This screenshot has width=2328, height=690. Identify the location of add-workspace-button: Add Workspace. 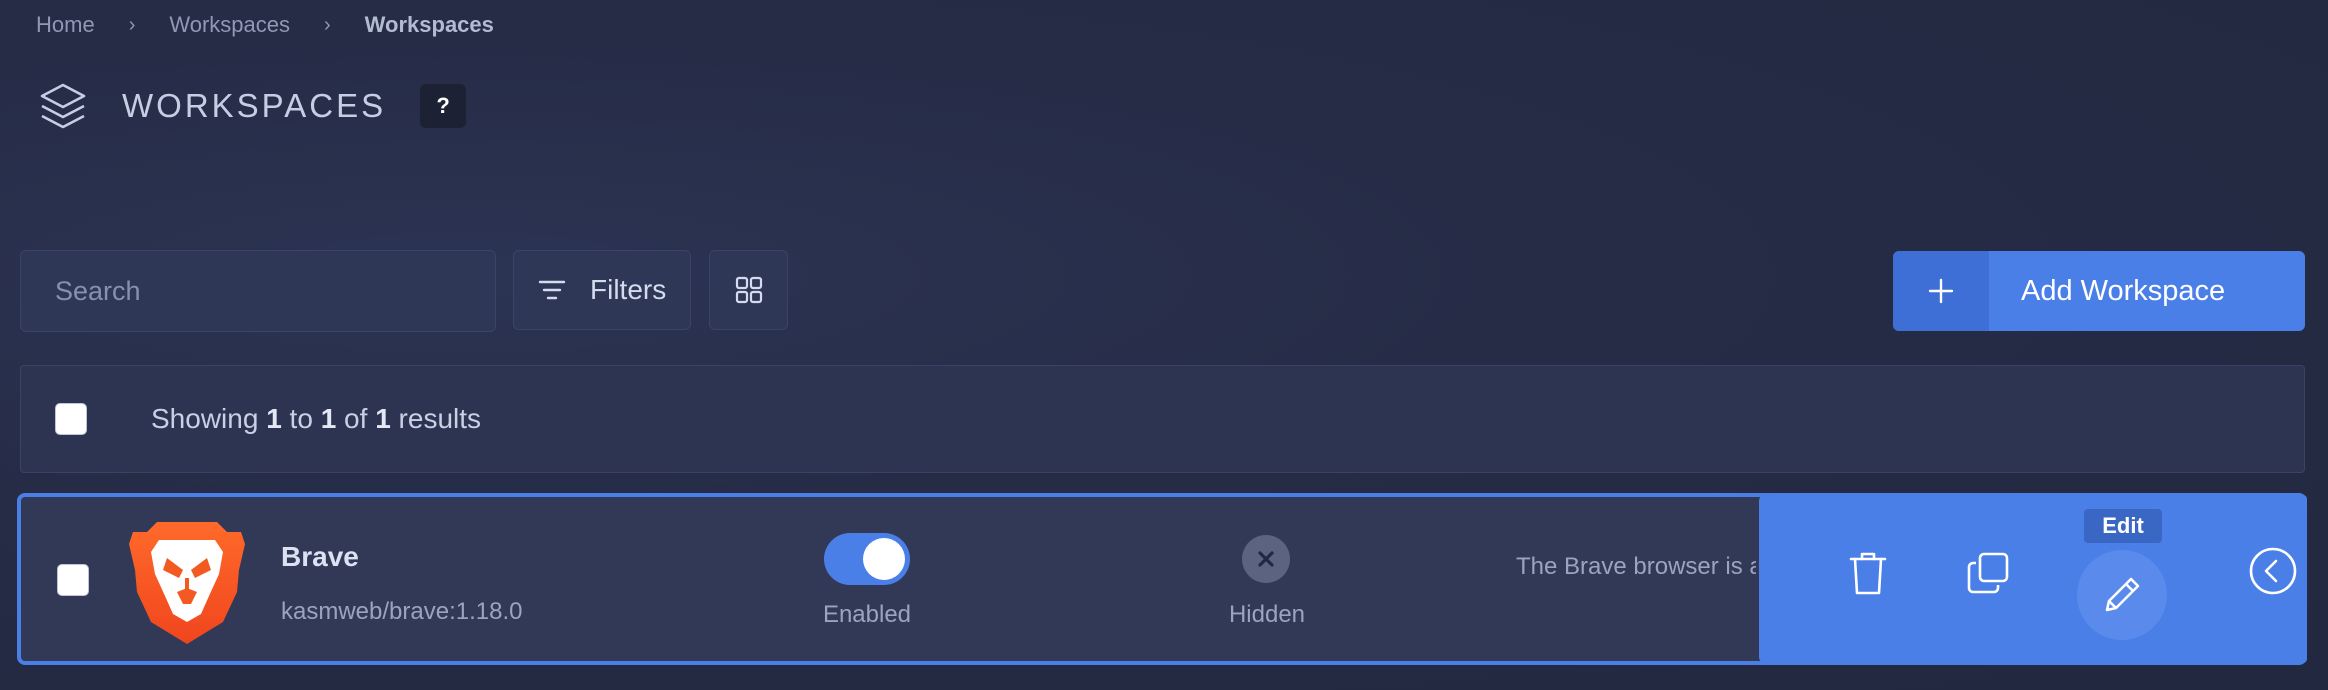
(2099, 291).